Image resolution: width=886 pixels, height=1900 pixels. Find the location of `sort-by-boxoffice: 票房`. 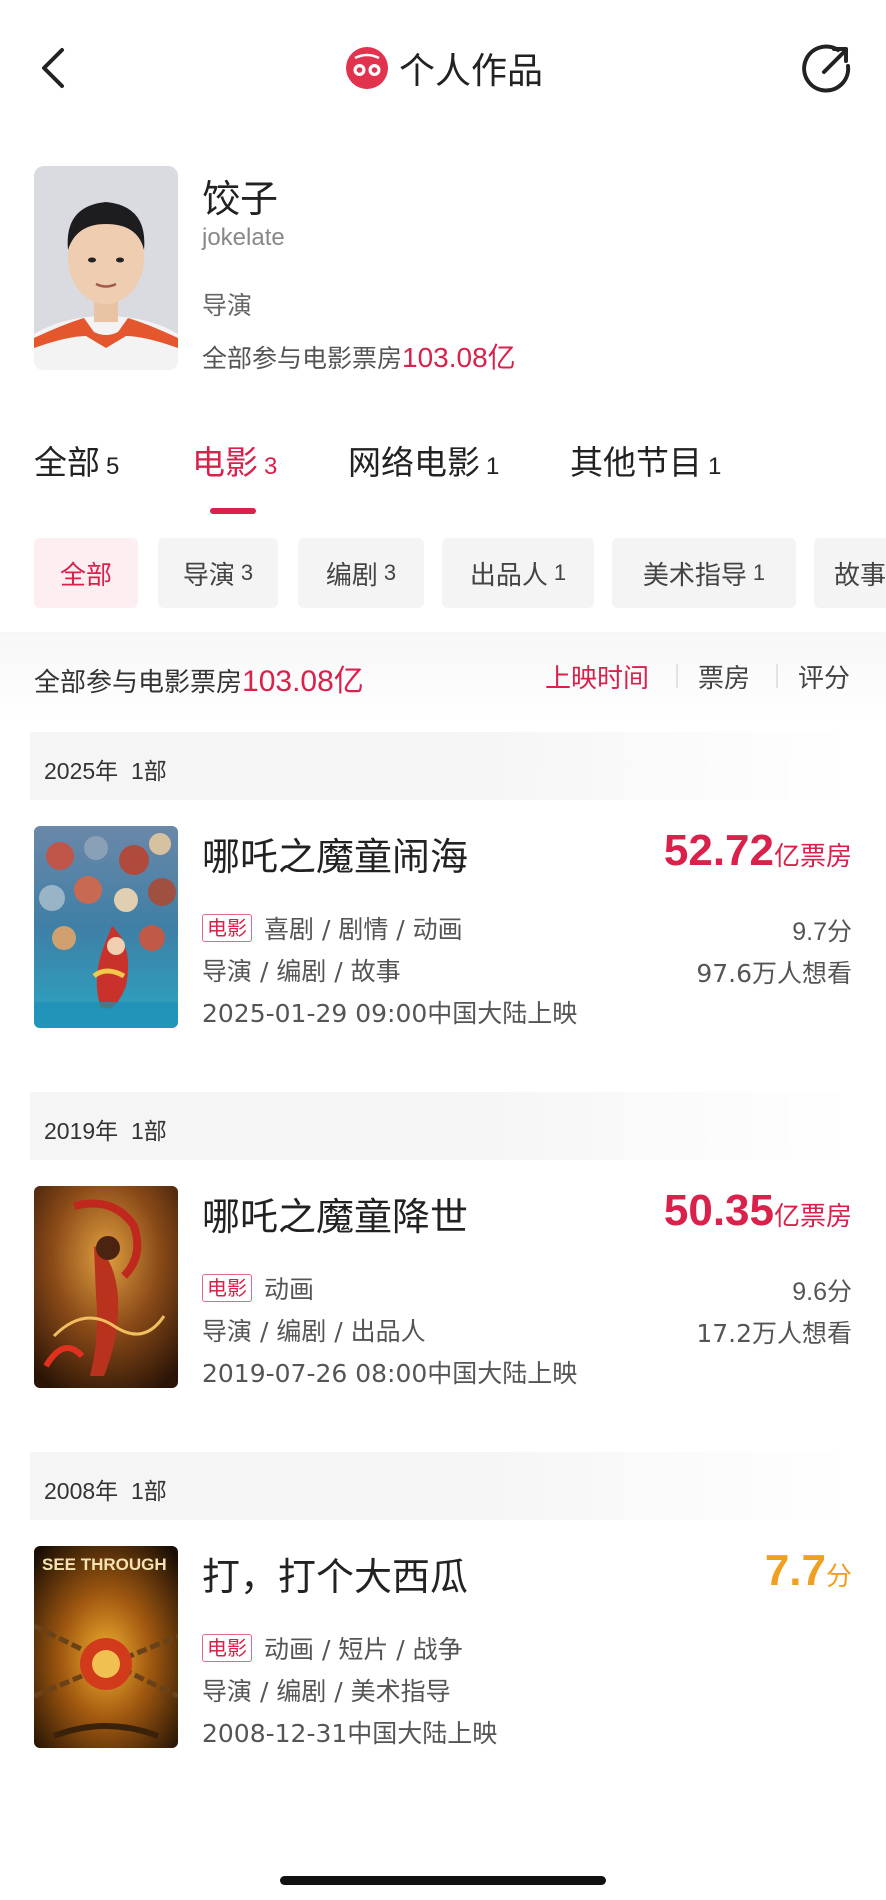

sort-by-boxoffice: 票房 is located at coordinates (724, 676).